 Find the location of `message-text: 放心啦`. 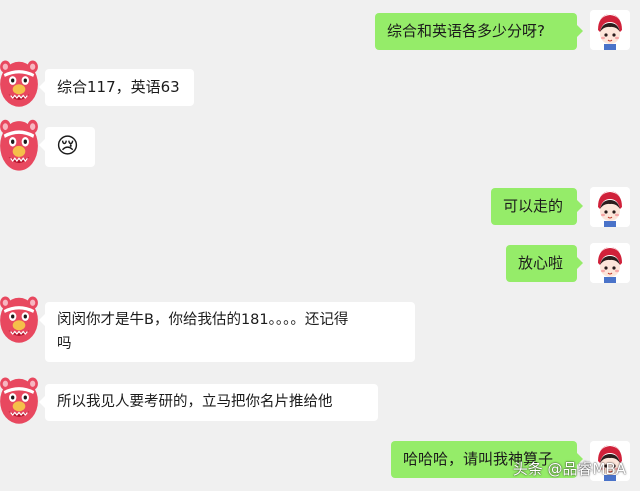

message-text: 放心啦 is located at coordinates (541, 263).